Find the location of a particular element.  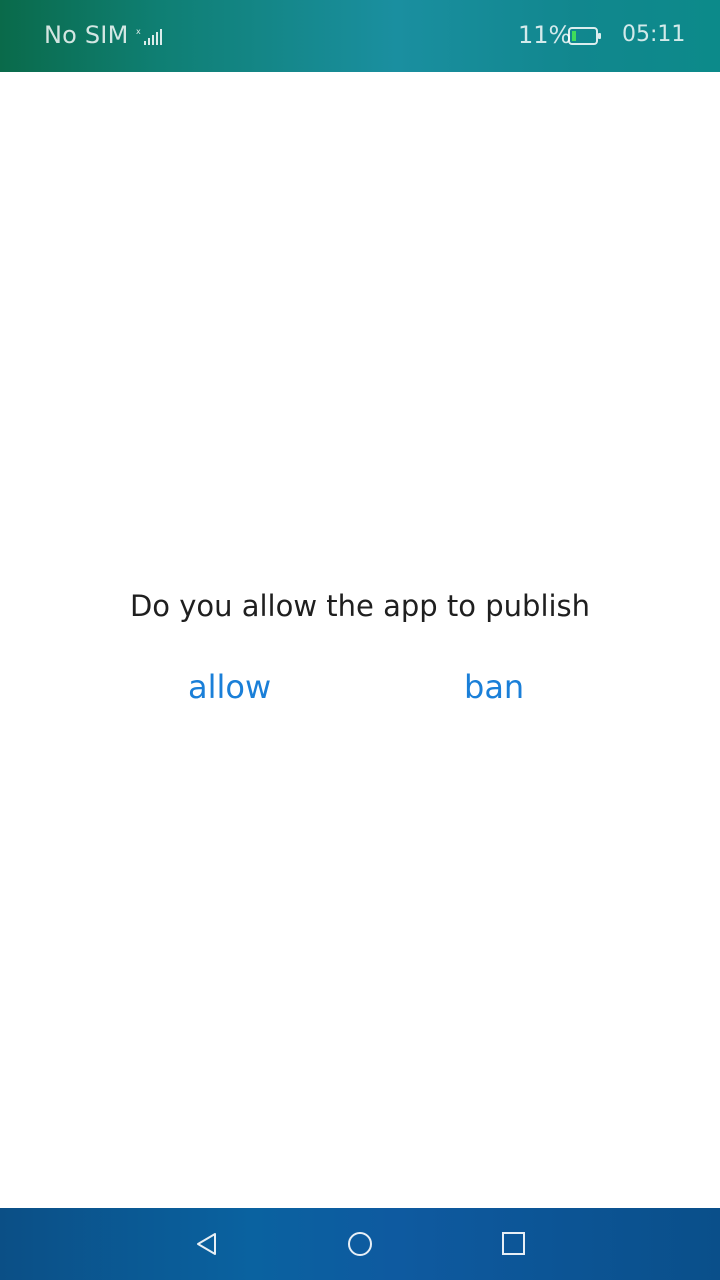

navigation-bar is located at coordinates (360, 1244).